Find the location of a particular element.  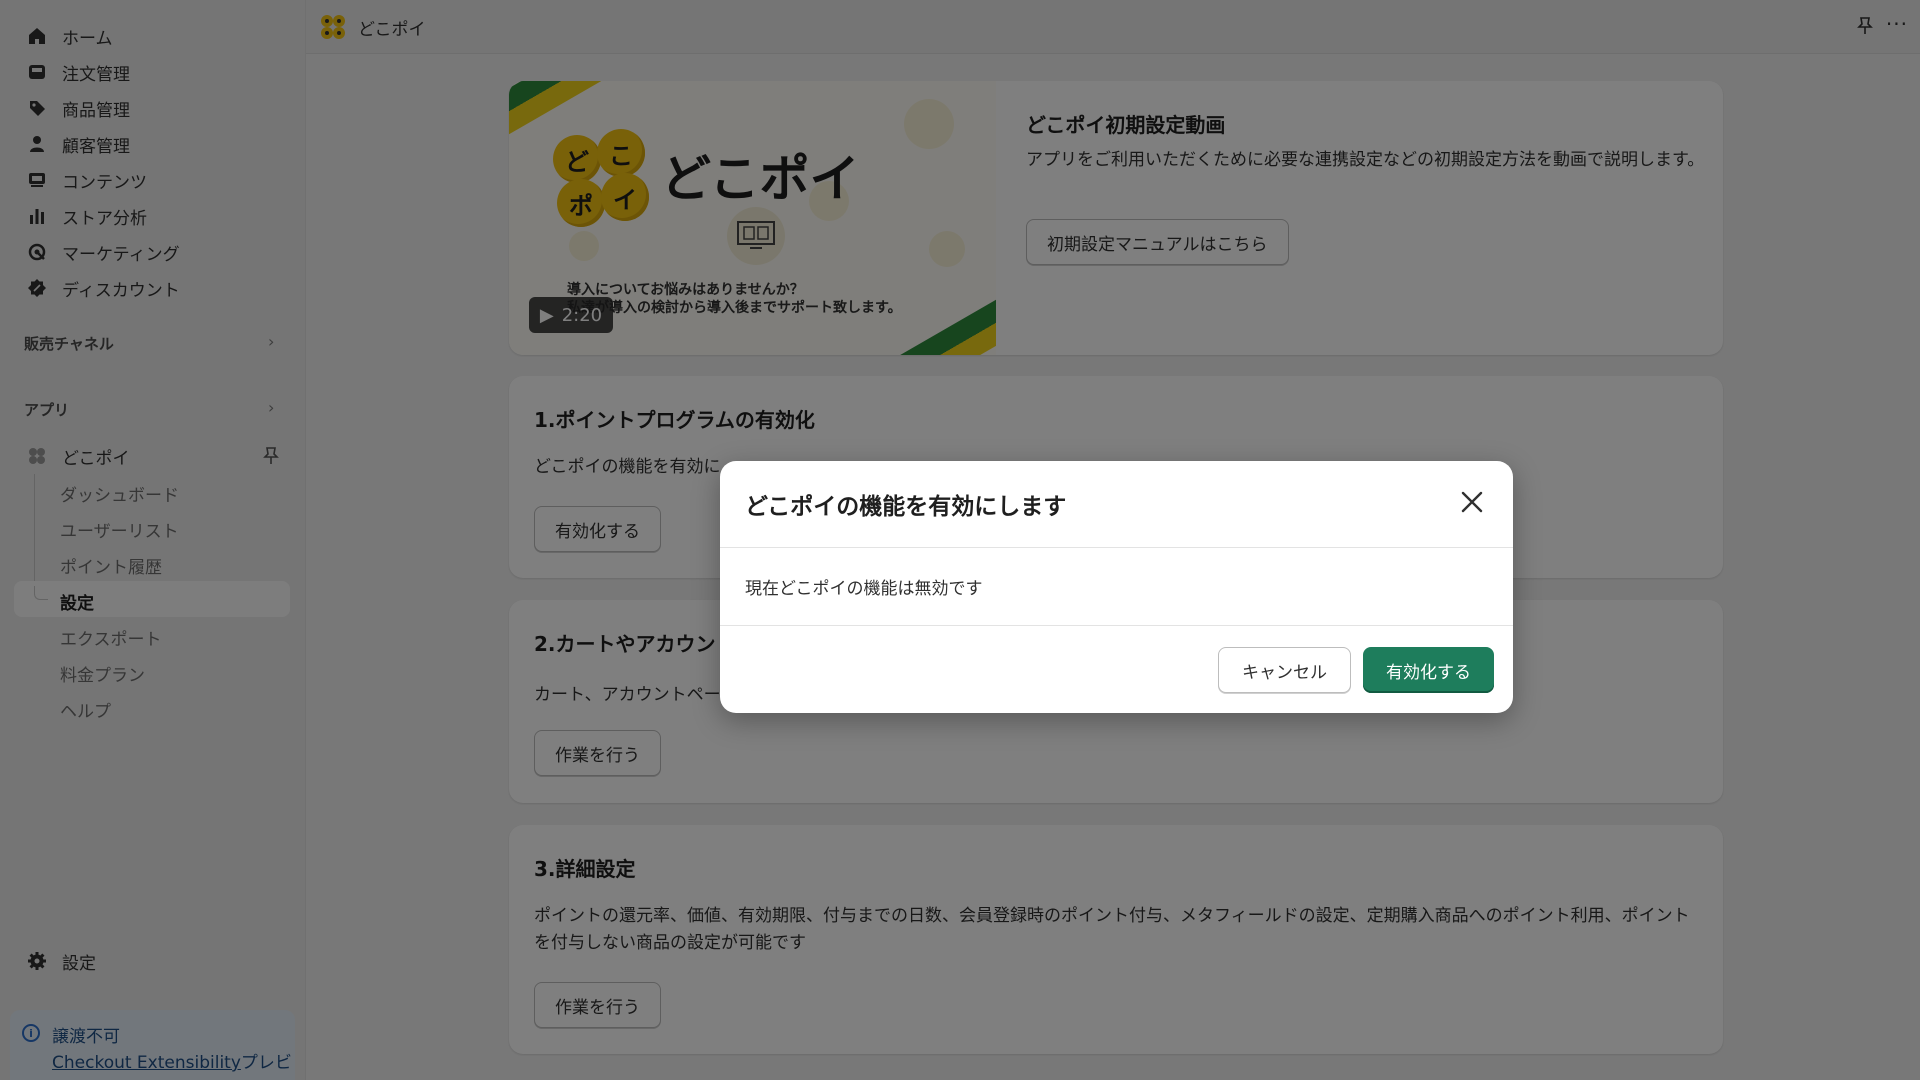

close-icon is located at coordinates (1472, 502).